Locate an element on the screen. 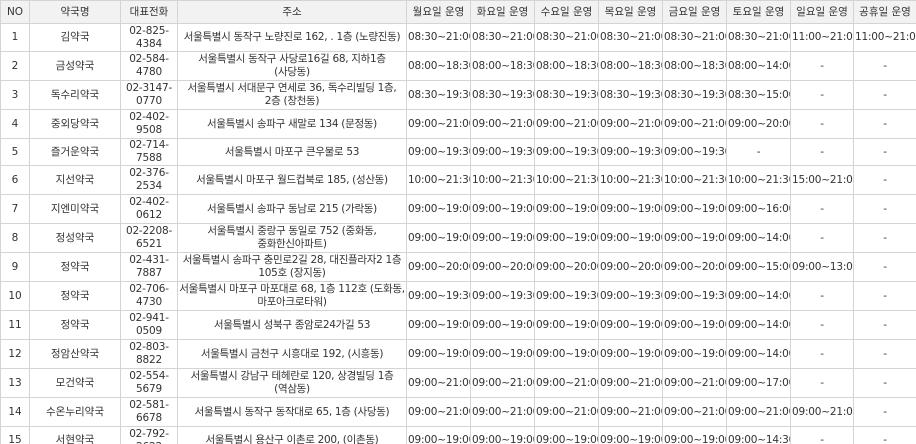 Image resolution: width=916 pixels, height=444 pixels. cell-address: 서울특별시 중랑구 동일로 752 (중화동, 중화한신아파트) is located at coordinates (292, 238).